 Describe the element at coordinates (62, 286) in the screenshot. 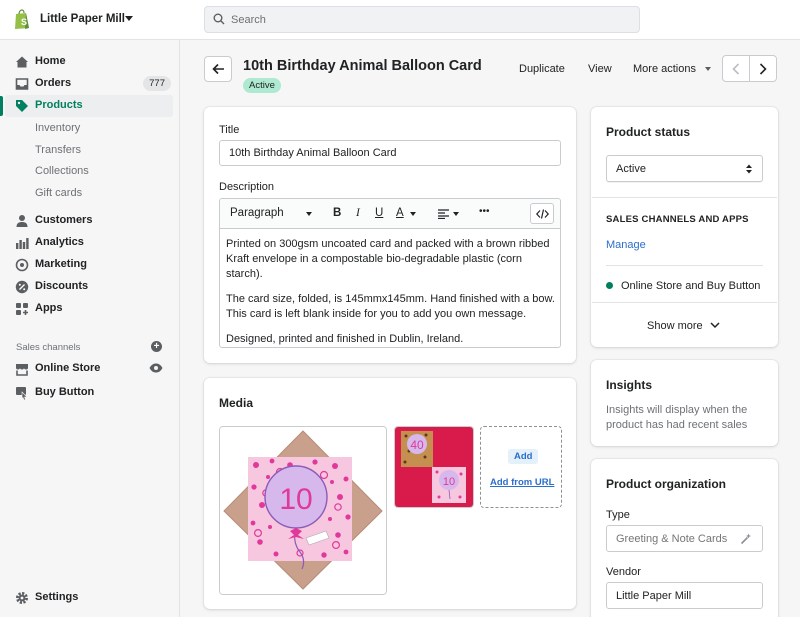

I see `sidebar-item-label: Discounts` at that location.